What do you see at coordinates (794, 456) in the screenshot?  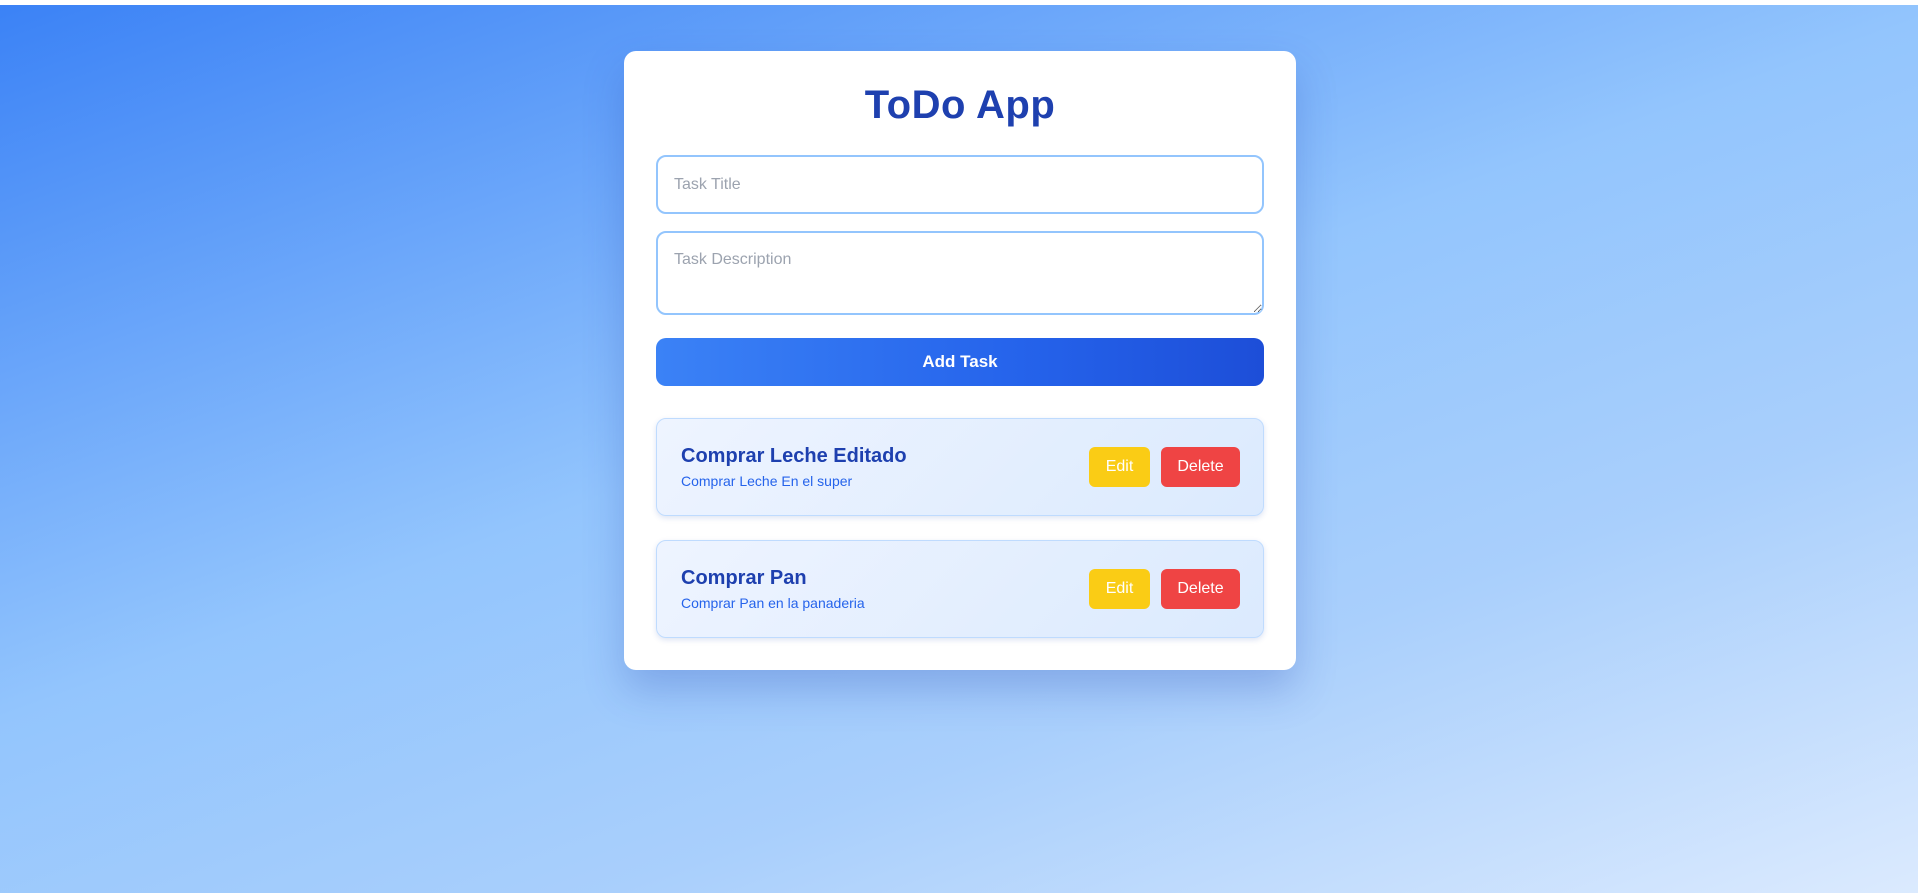 I see `task-title: Comprar Leche Editado` at bounding box center [794, 456].